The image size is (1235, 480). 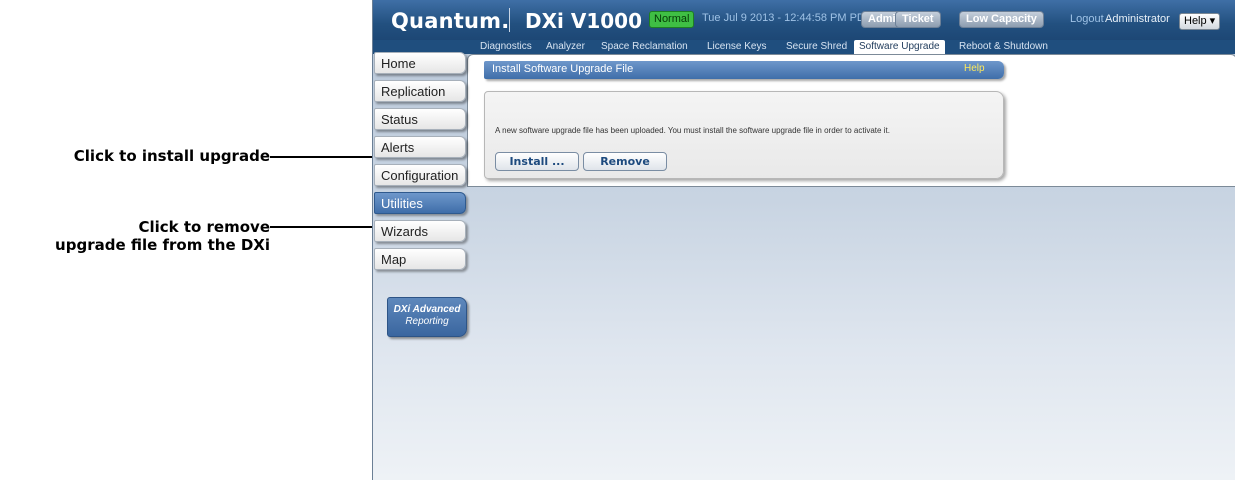 What do you see at coordinates (1001, 19) in the screenshot?
I see `low-capacity-button: Low Capacity` at bounding box center [1001, 19].